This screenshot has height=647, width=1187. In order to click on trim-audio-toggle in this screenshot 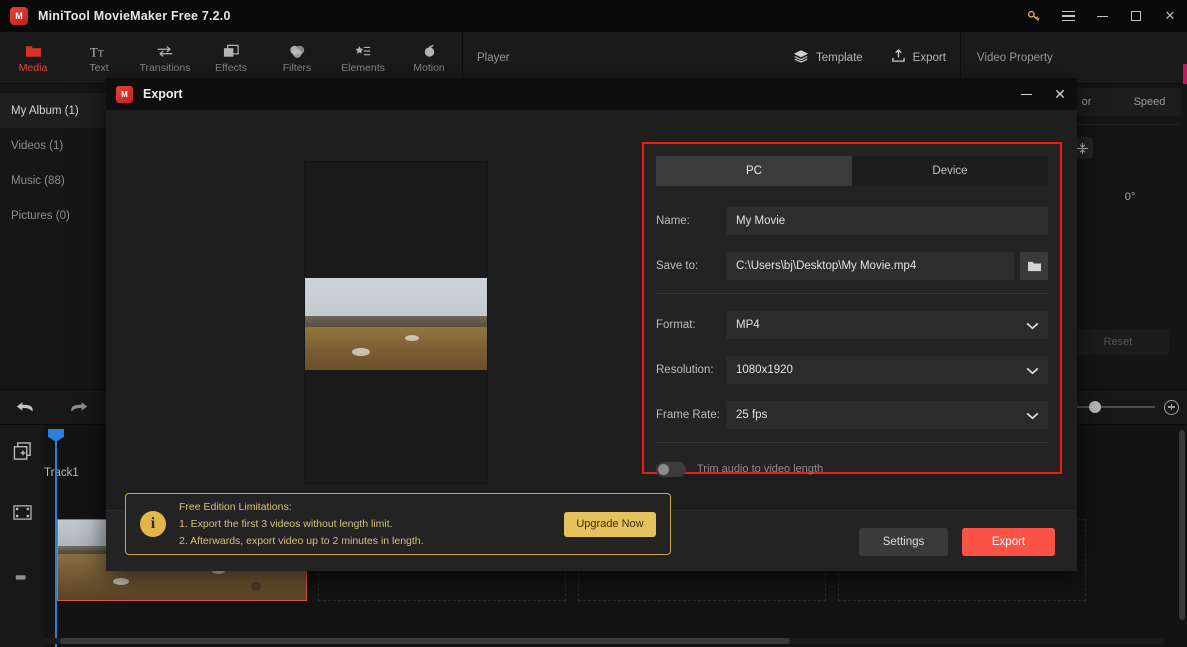, I will do `click(671, 469)`.